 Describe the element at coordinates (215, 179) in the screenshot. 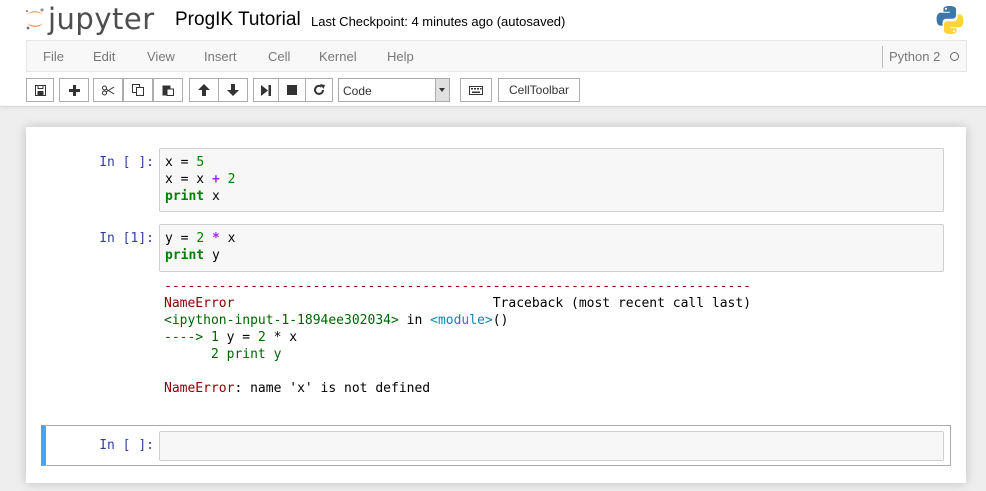

I see `operator: +` at that location.